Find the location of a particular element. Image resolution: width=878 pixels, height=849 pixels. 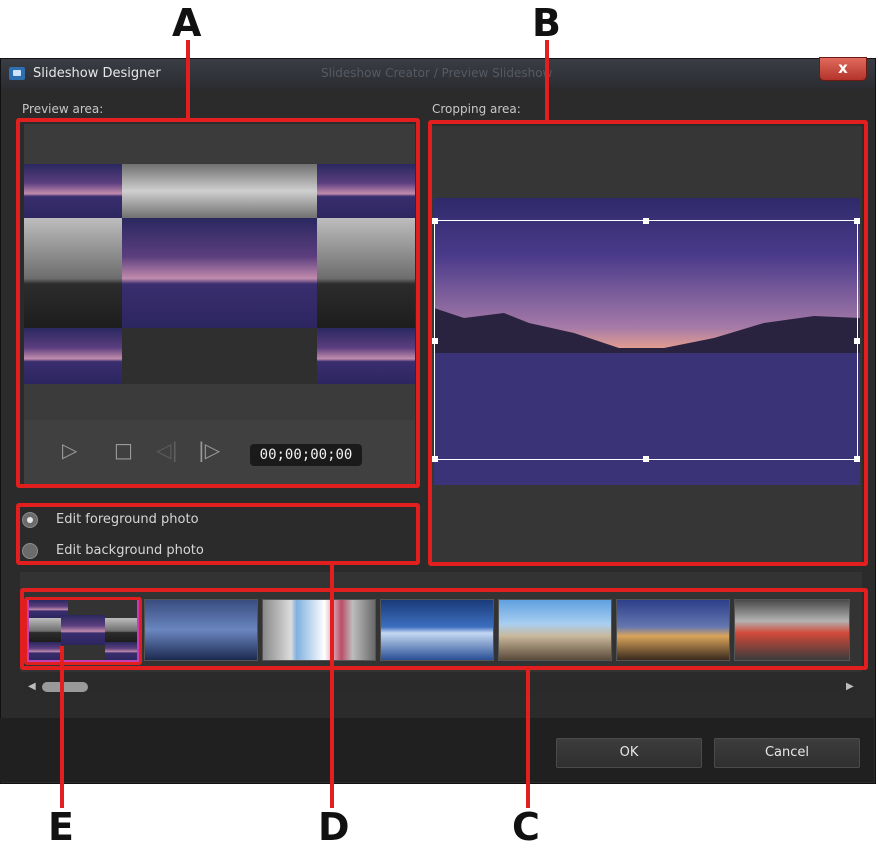

playback-controls: ▷ □ ◁| |▷ 00;00;00;00 is located at coordinates (219, 453).